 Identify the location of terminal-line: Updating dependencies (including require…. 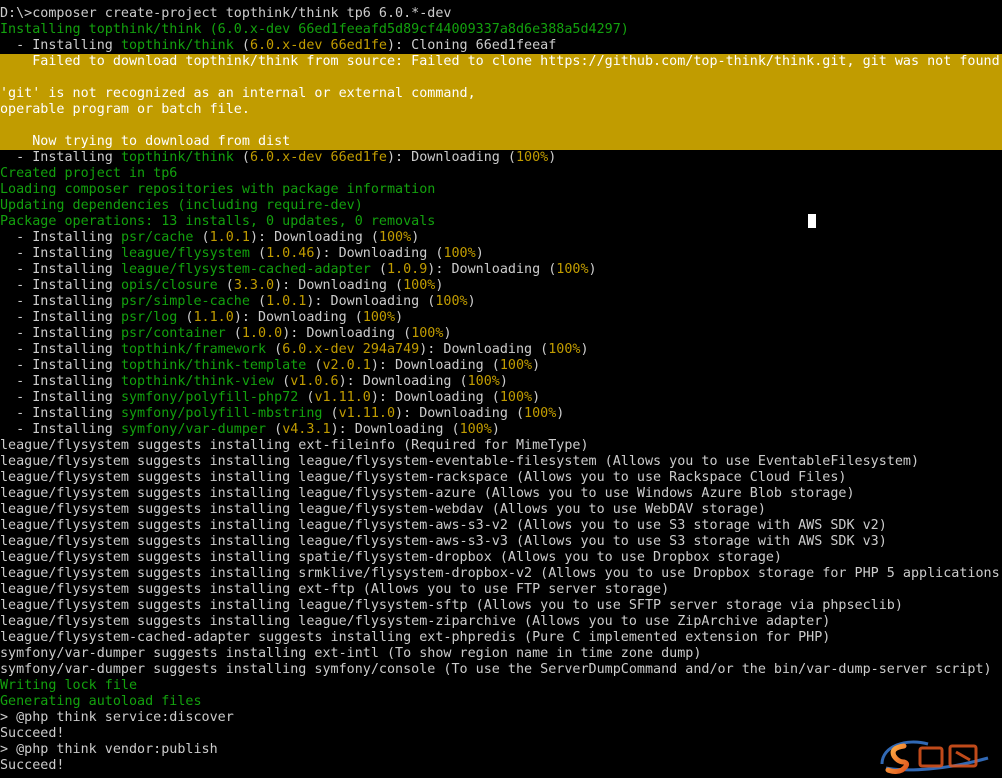
(501, 206).